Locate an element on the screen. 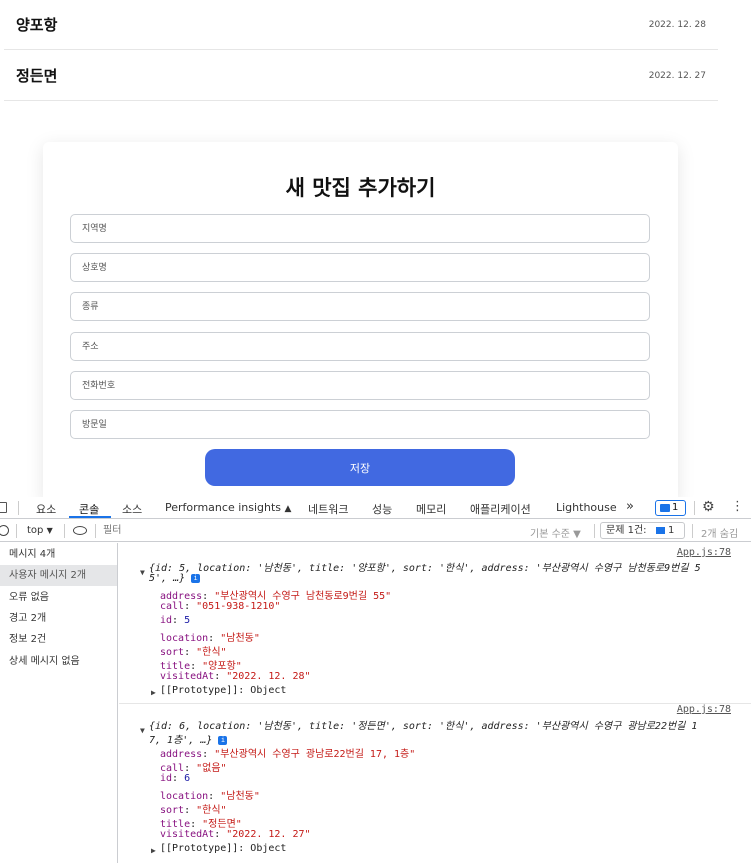  tab-console: 콘솔 is located at coordinates (89, 509).